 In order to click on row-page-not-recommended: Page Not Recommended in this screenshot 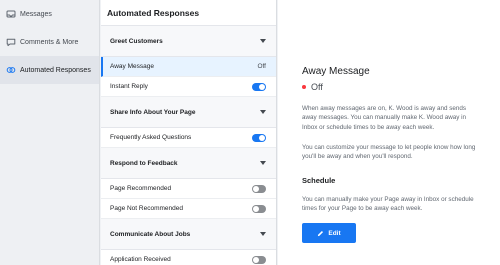, I will do `click(188, 209)`.